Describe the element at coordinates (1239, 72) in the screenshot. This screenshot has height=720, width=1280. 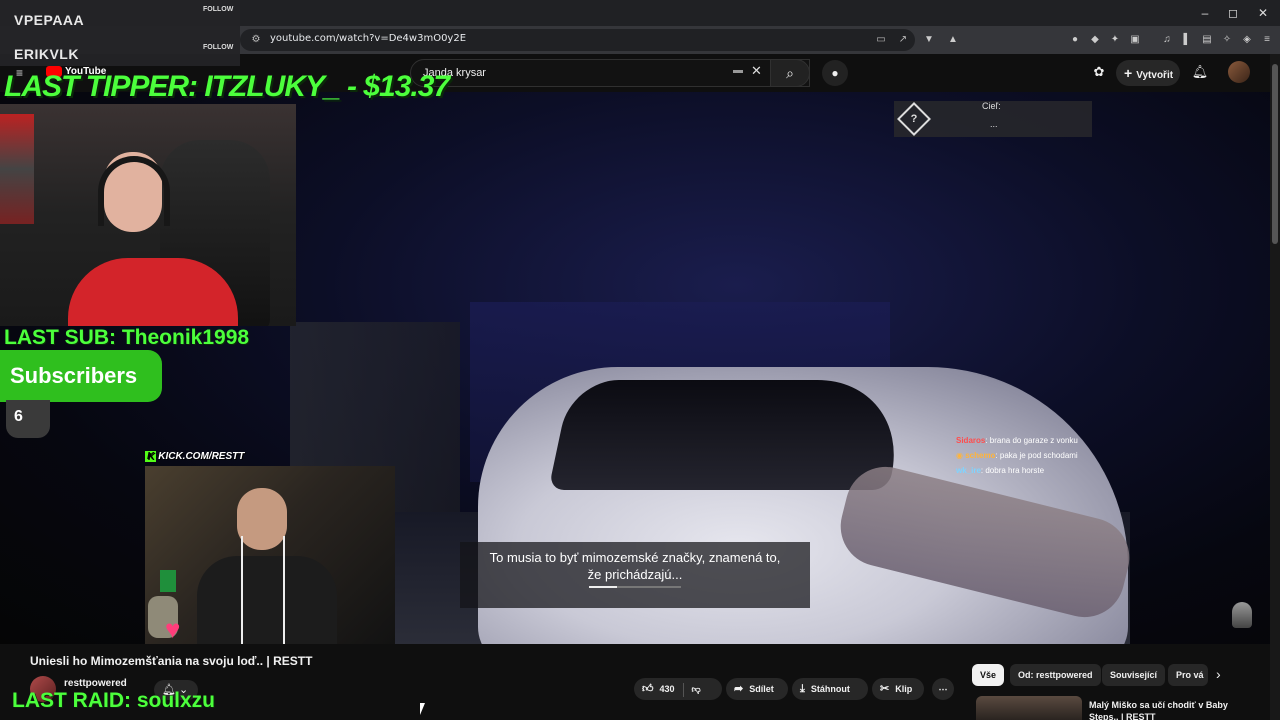
I see `account-avatar` at that location.